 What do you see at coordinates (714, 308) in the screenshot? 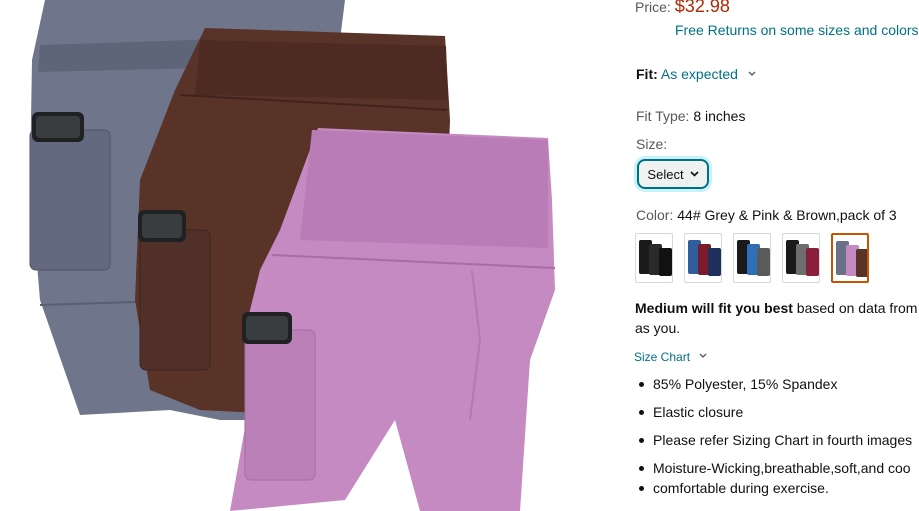
I see `fit-recommendation-bold: Medium will fit you best` at bounding box center [714, 308].